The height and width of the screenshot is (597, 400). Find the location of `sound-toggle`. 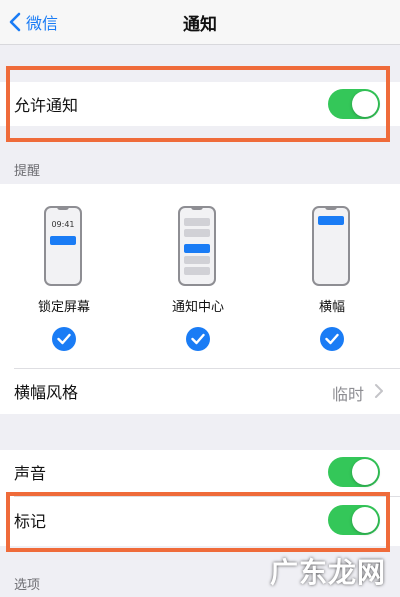

sound-toggle is located at coordinates (354, 472).